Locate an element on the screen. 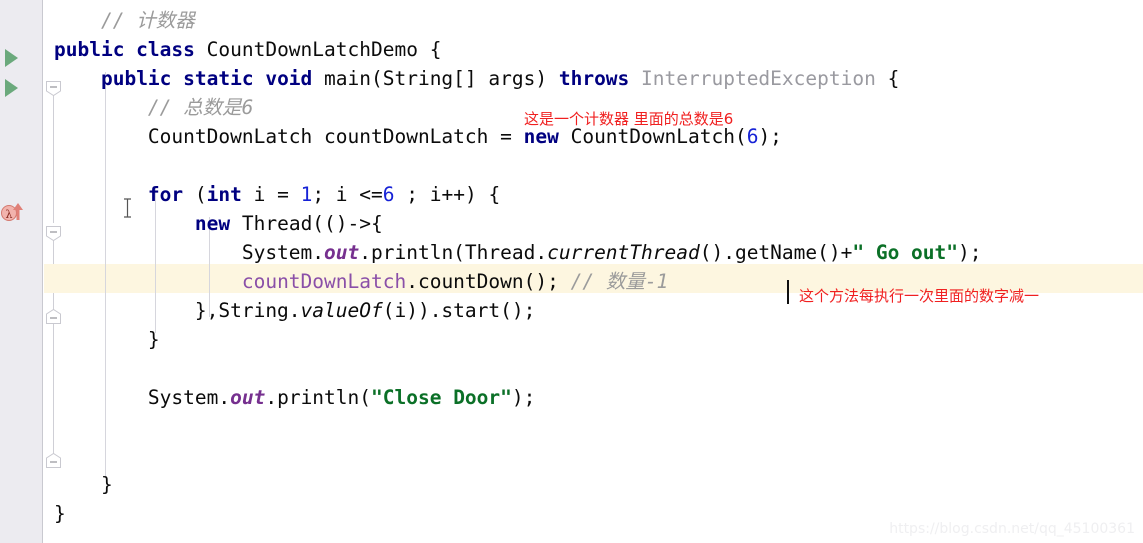 The height and width of the screenshot is (543, 1143). code-token: .countDown(); is located at coordinates (488, 281).